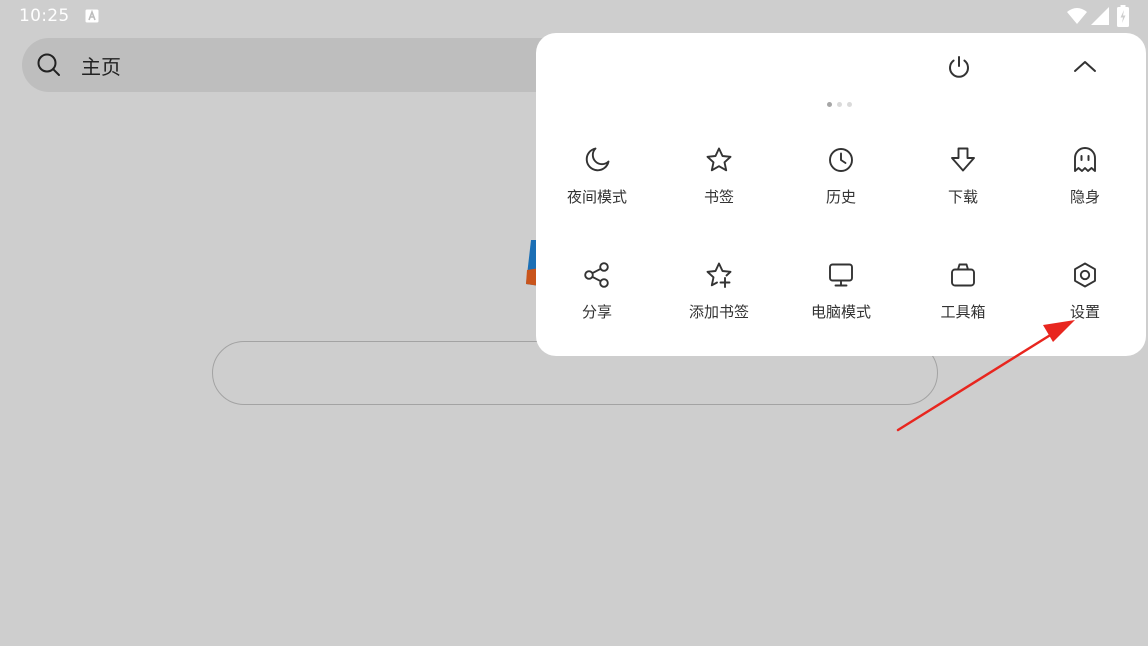 The width and height of the screenshot is (1148, 646). I want to click on menu-item-toolbox: 工具箱, so click(963, 317).